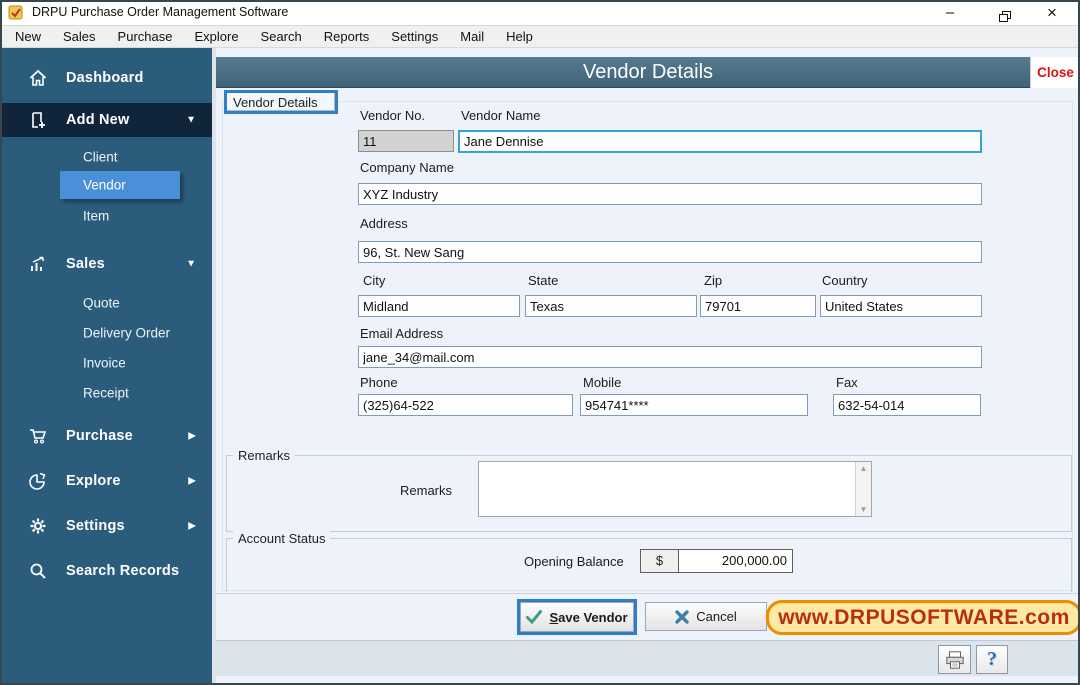 The image size is (1080, 685). I want to click on sidebar-item-vendor: Vendor, so click(120, 185).